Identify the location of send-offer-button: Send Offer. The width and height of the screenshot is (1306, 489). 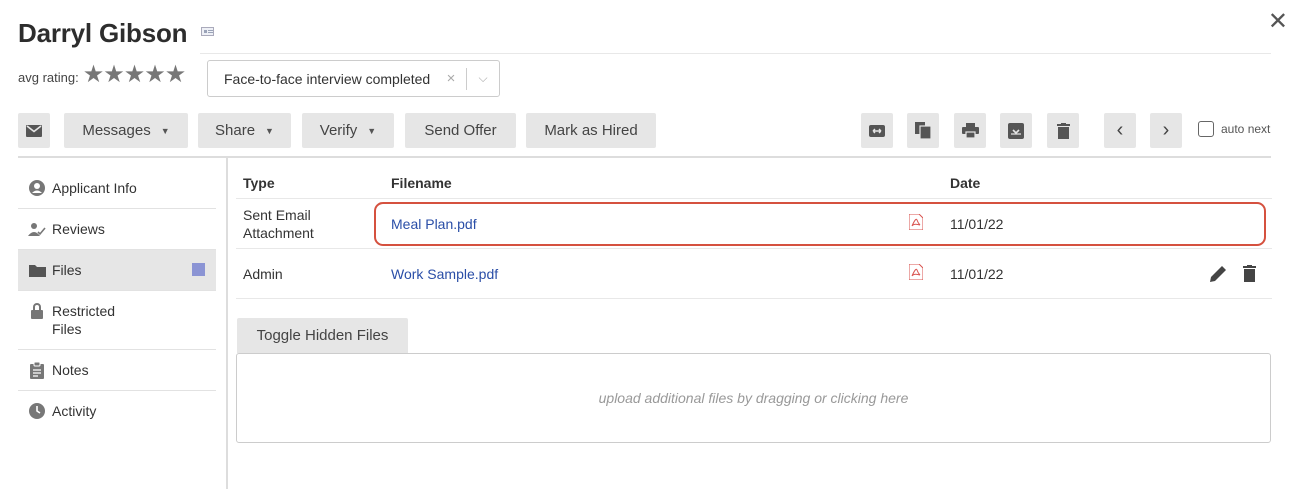
(460, 130).